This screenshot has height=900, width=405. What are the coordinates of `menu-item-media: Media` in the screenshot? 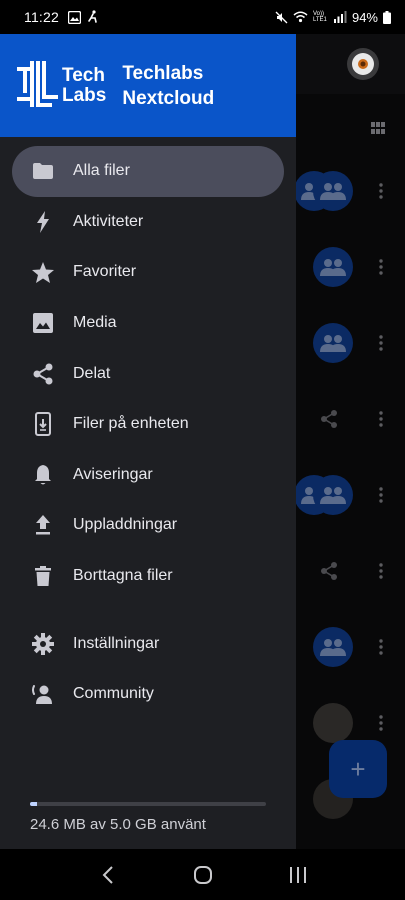 It's located at (148, 323).